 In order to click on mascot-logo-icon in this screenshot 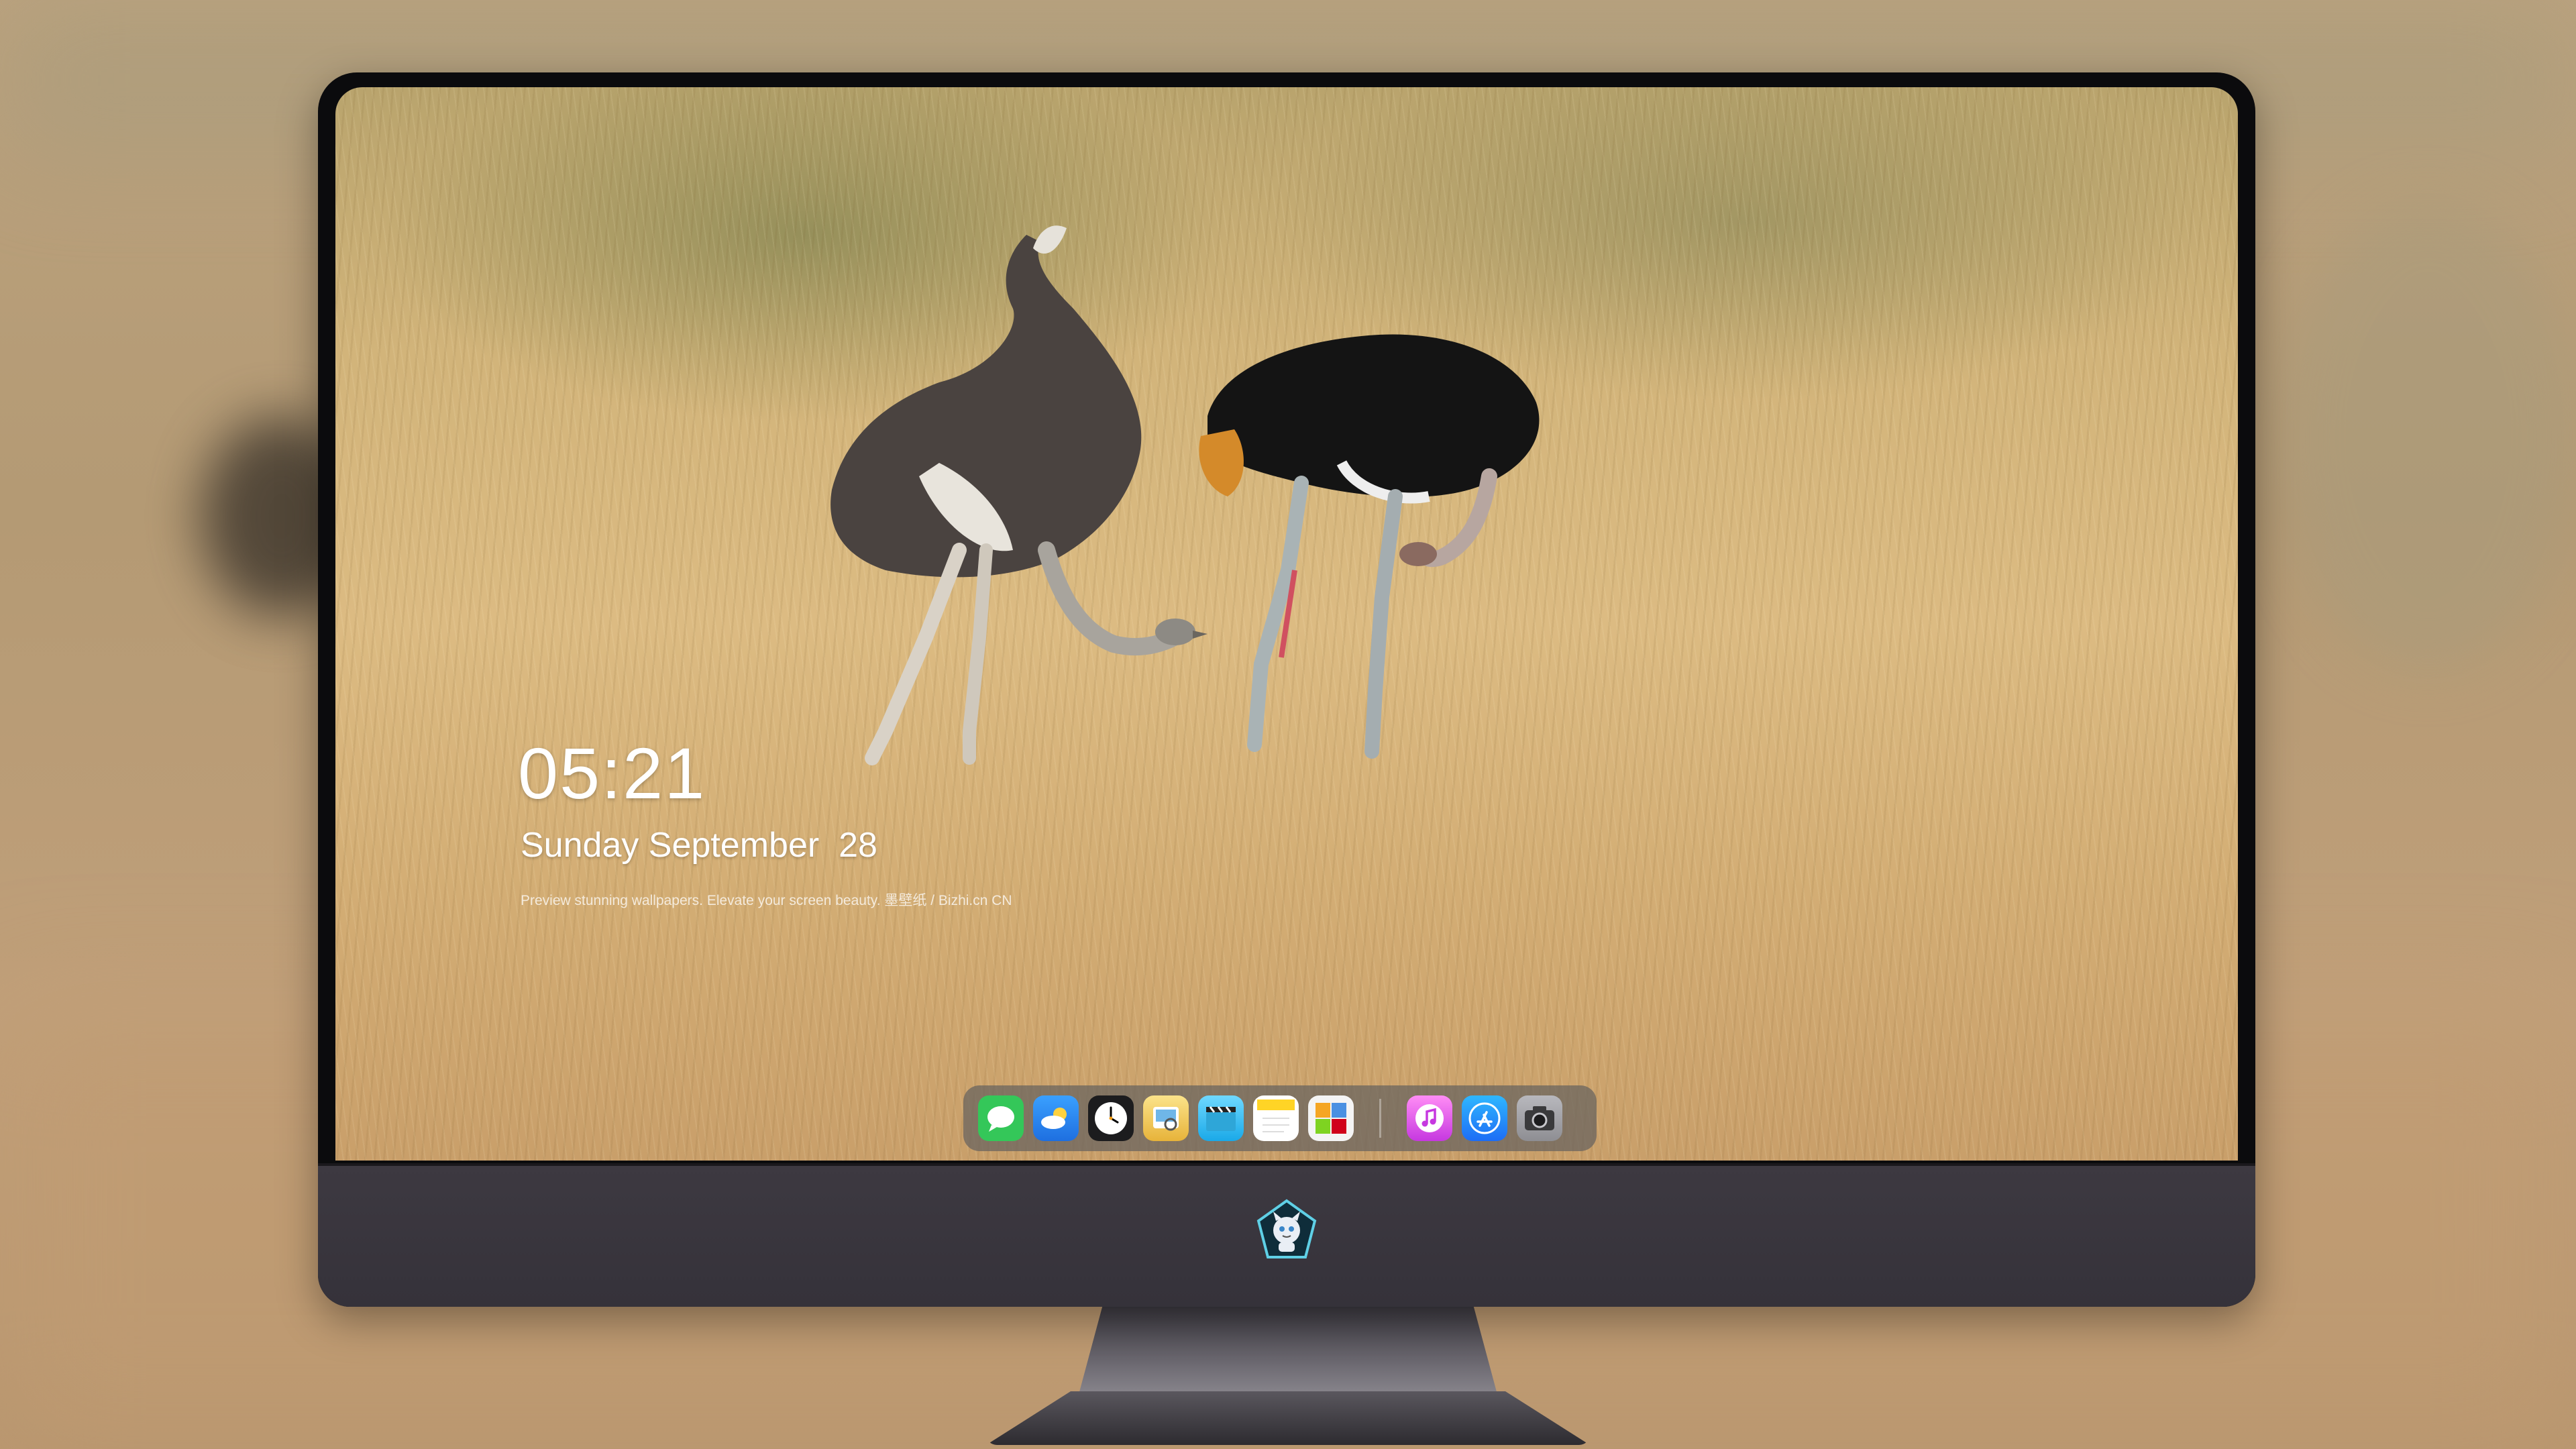, I will do `click(1286, 1228)`.